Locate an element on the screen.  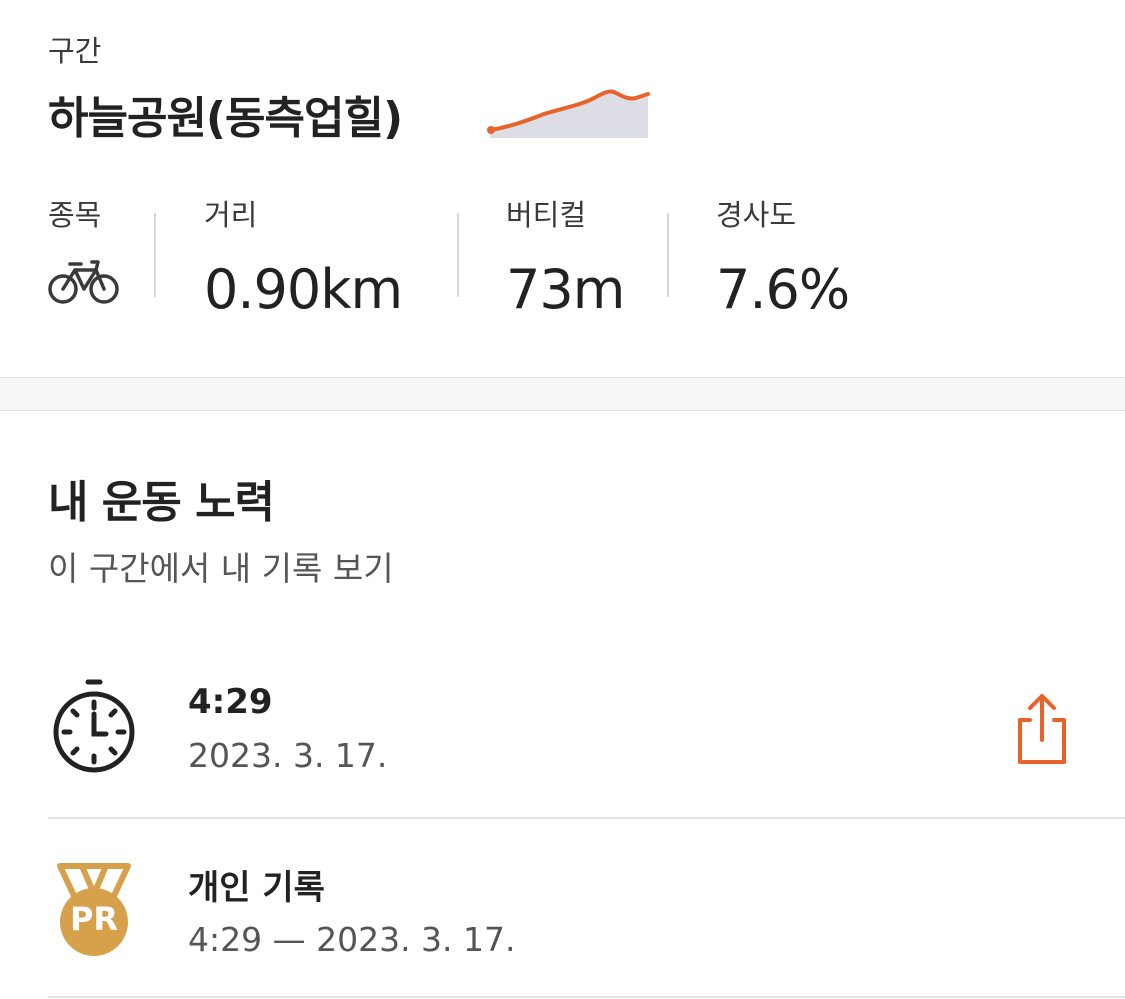
stat-vertical: 버티컬 73m is located at coordinates (565, 256).